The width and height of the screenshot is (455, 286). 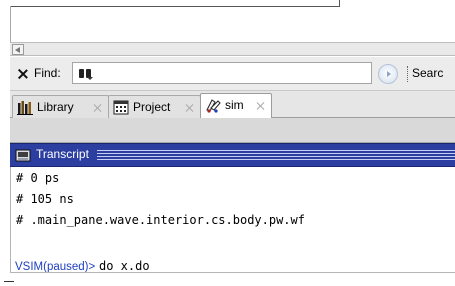 What do you see at coordinates (160, 220) in the screenshot?
I see `console-line: # .main_pane.wave.interior.cs.body.pw.wf` at bounding box center [160, 220].